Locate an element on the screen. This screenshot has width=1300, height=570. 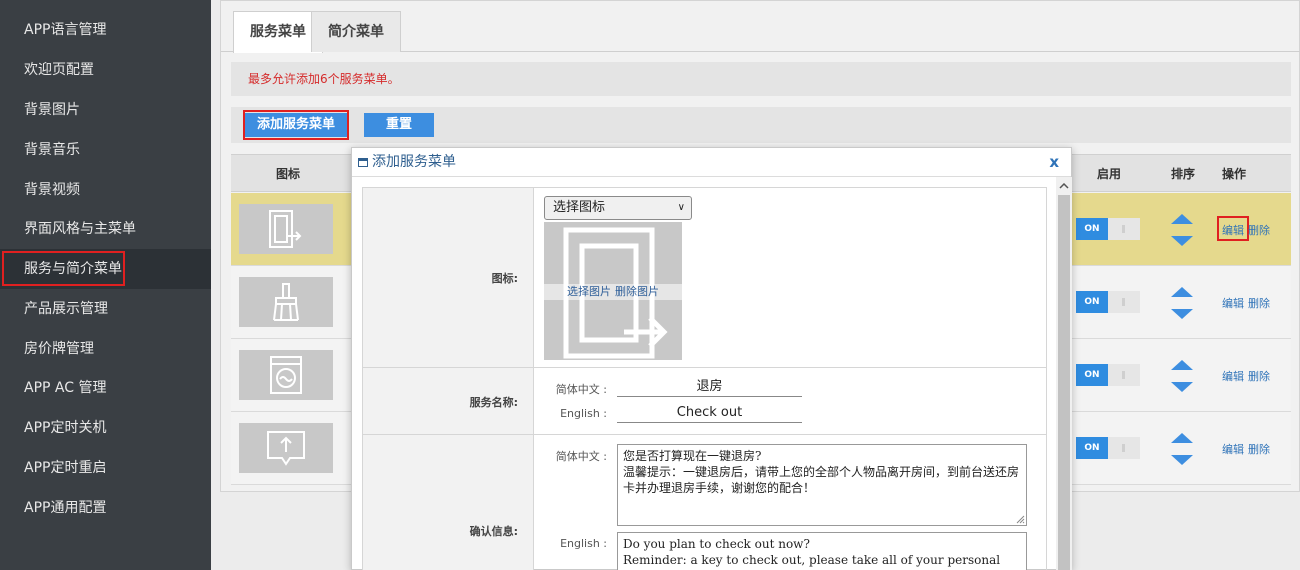
window-icon is located at coordinates (363, 162).